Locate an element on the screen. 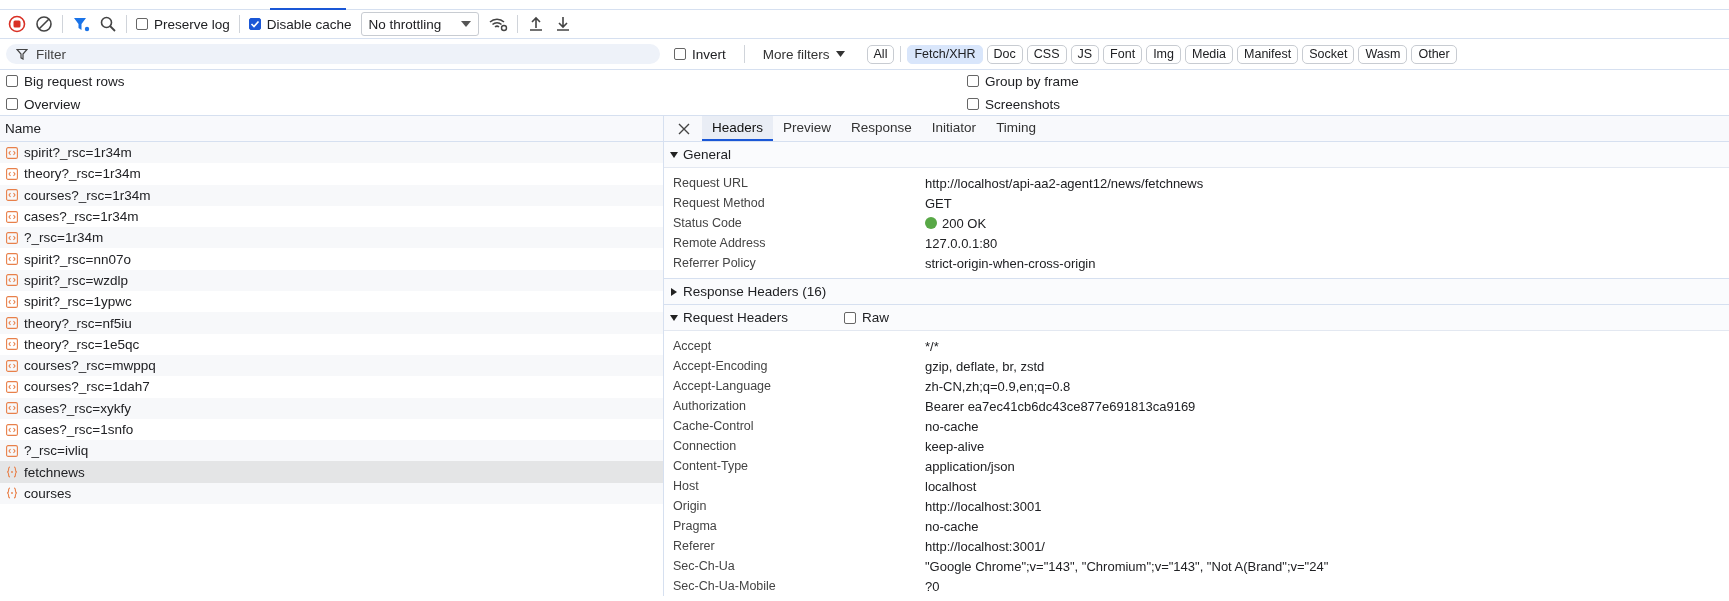  preserve-log-label: Preserve log is located at coordinates (192, 24).